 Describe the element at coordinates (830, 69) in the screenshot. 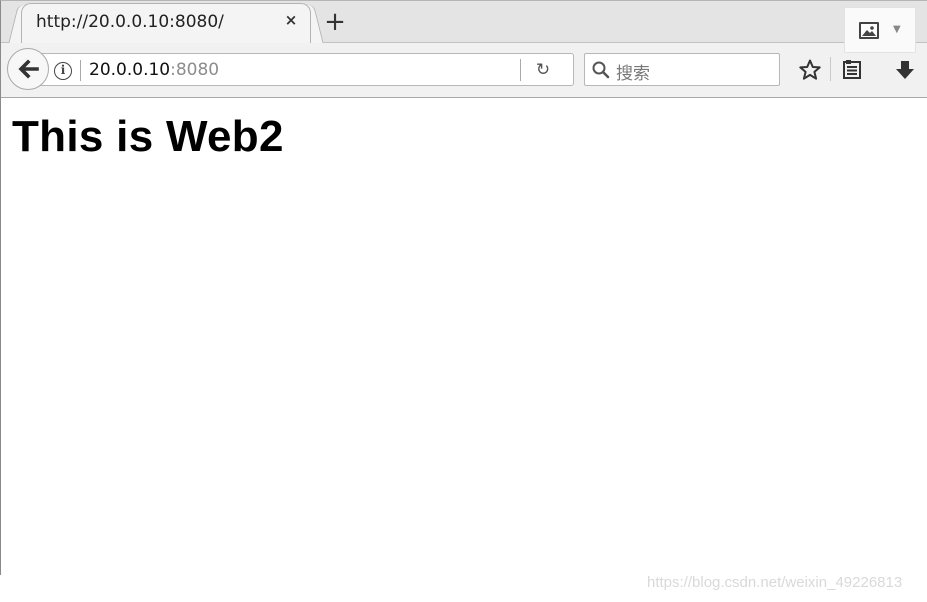

I see `toolbar-divider` at that location.